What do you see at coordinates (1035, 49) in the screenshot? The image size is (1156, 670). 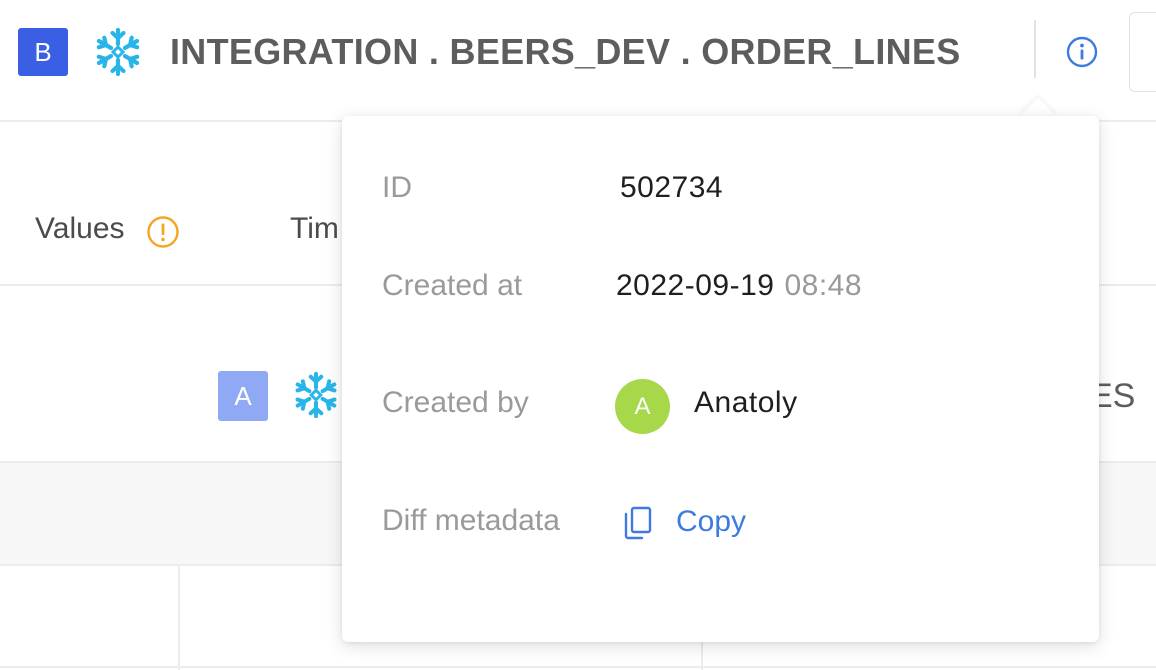 I see `header-divider` at bounding box center [1035, 49].